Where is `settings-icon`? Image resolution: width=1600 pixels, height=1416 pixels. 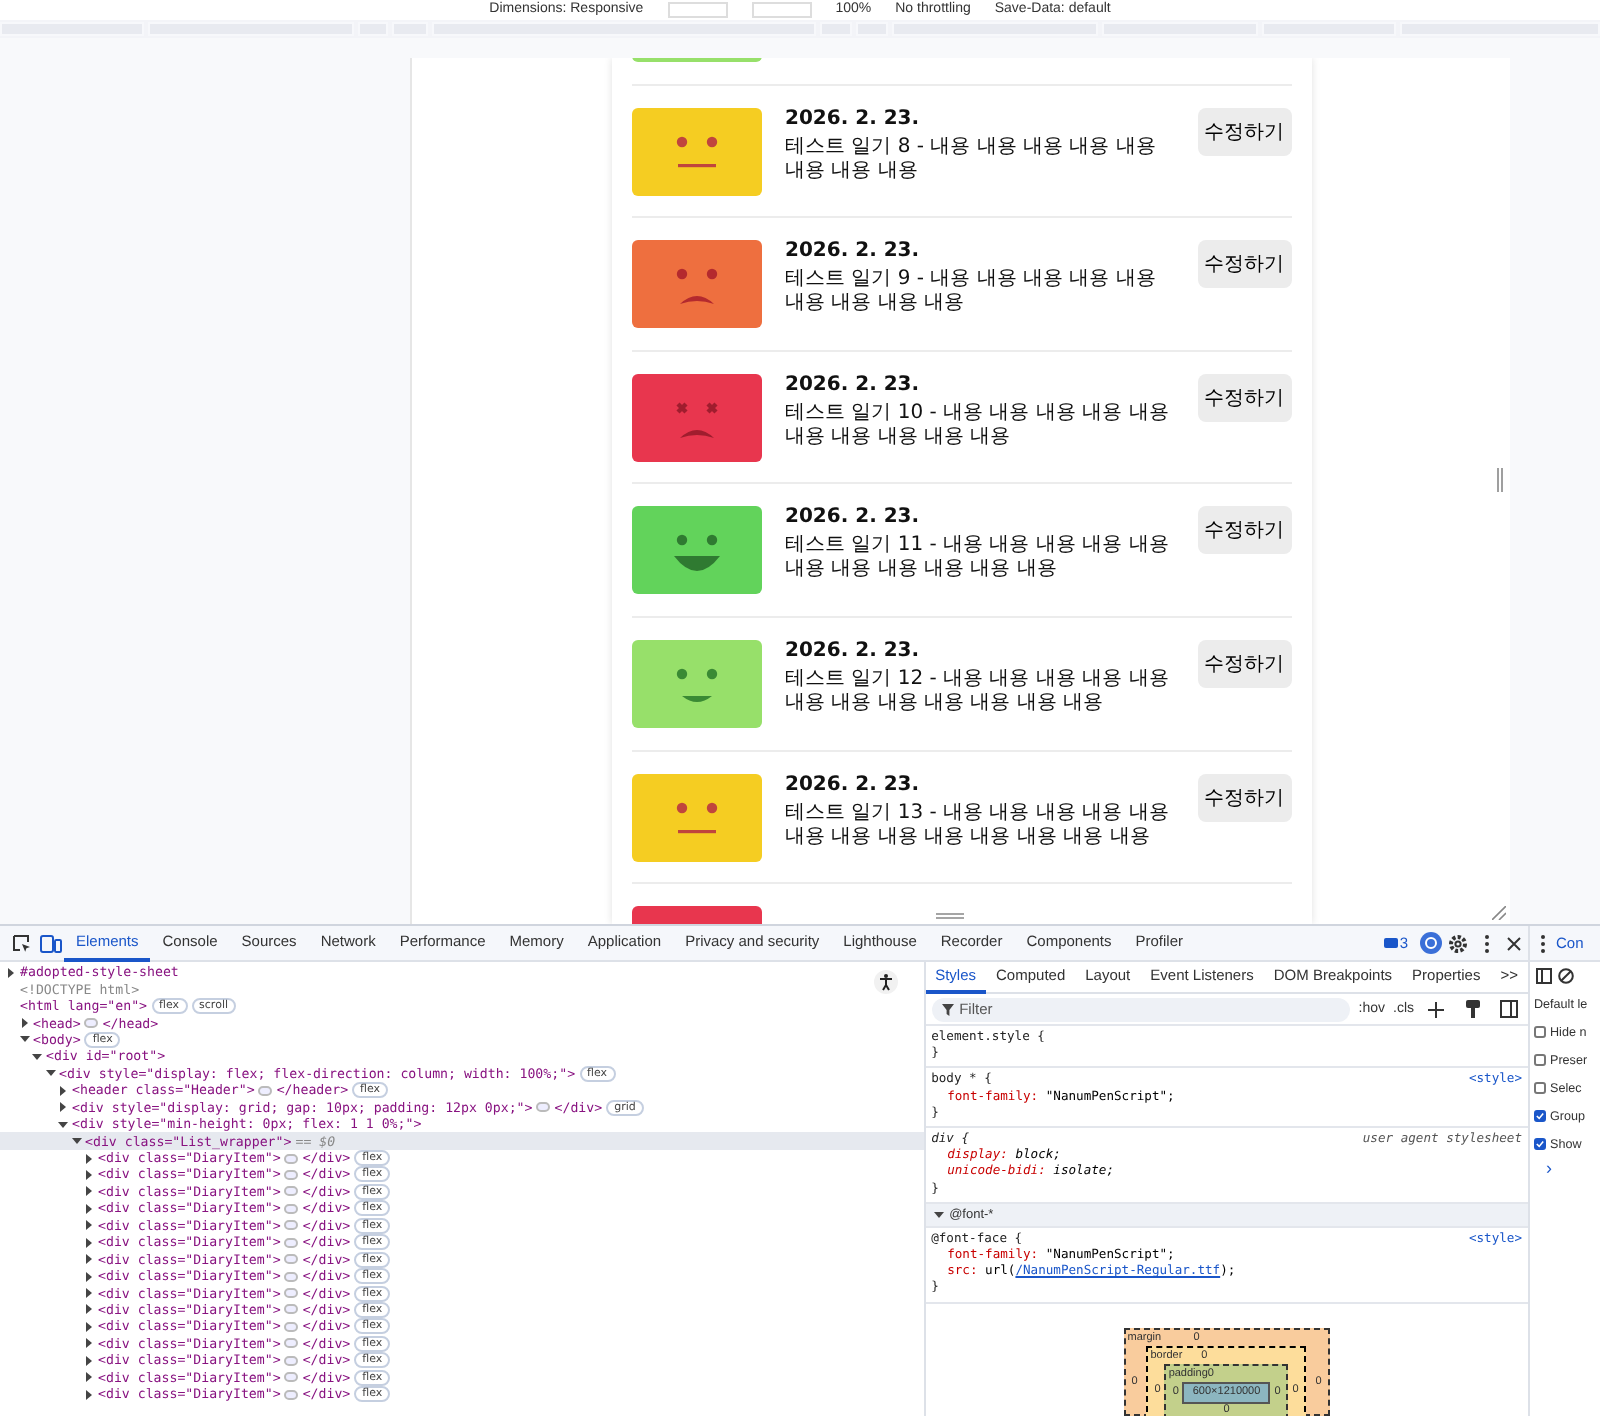
settings-icon is located at coordinates (1458, 943).